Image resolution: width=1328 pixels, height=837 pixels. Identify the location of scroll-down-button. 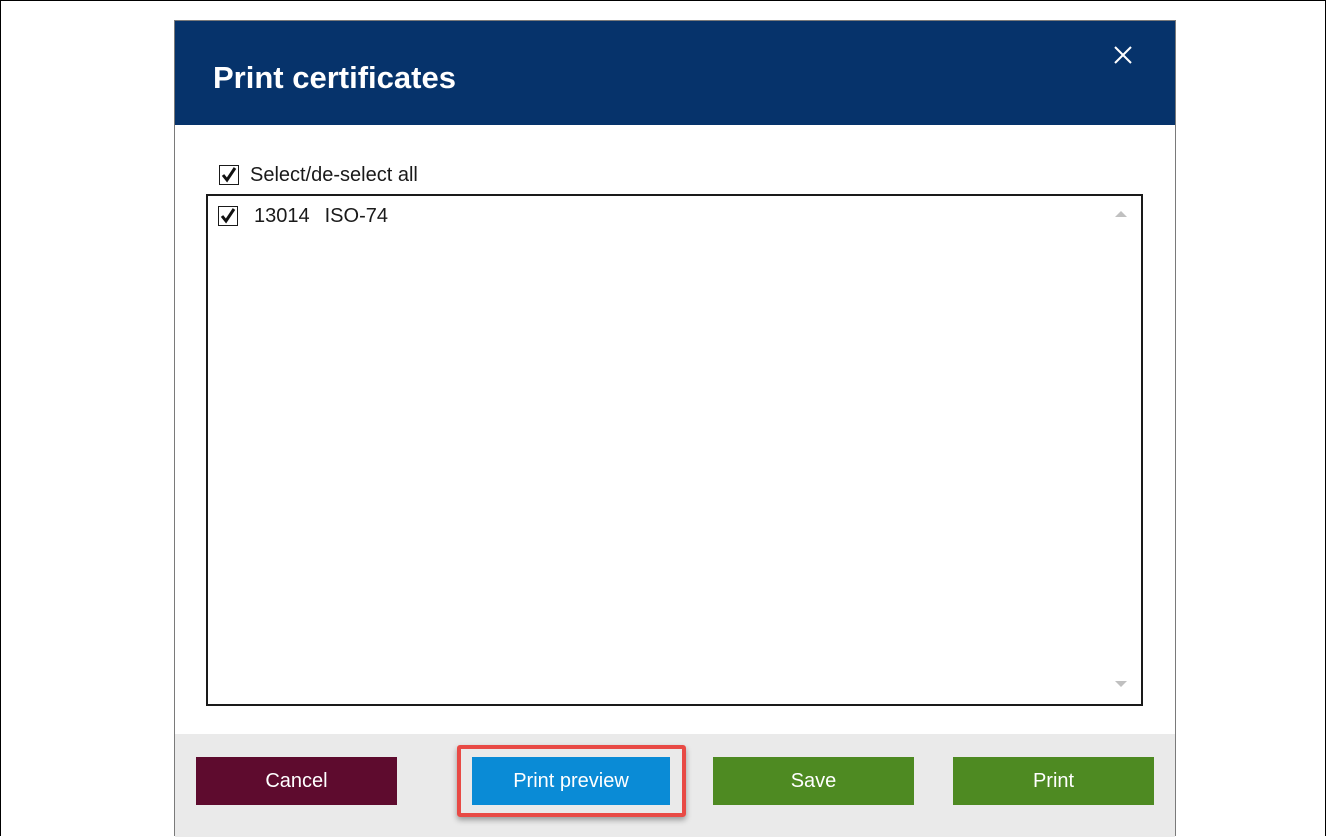
(1121, 684).